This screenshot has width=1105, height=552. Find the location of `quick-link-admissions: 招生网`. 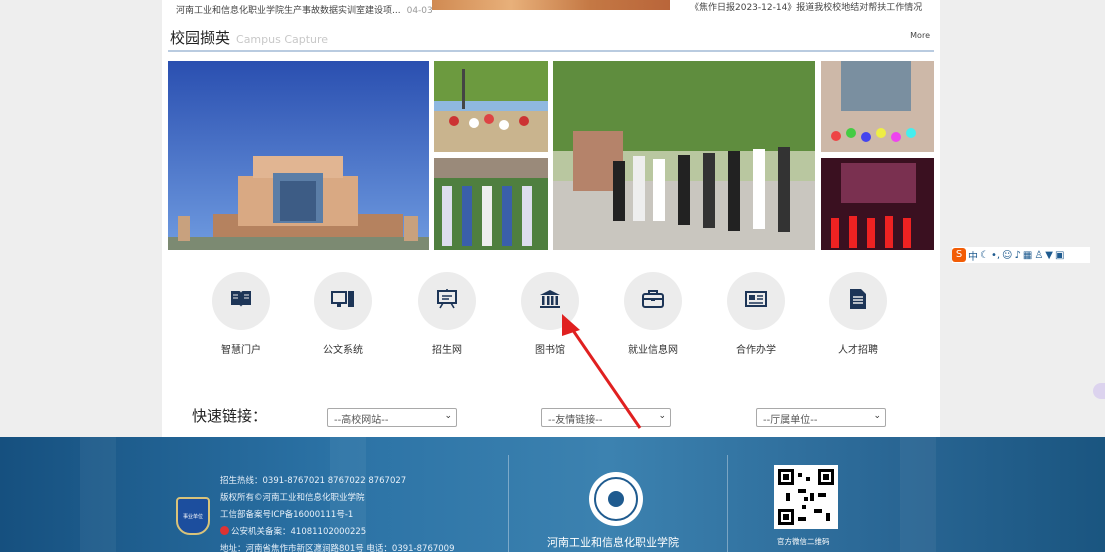

quick-link-admissions: 招生网 is located at coordinates (447, 314).